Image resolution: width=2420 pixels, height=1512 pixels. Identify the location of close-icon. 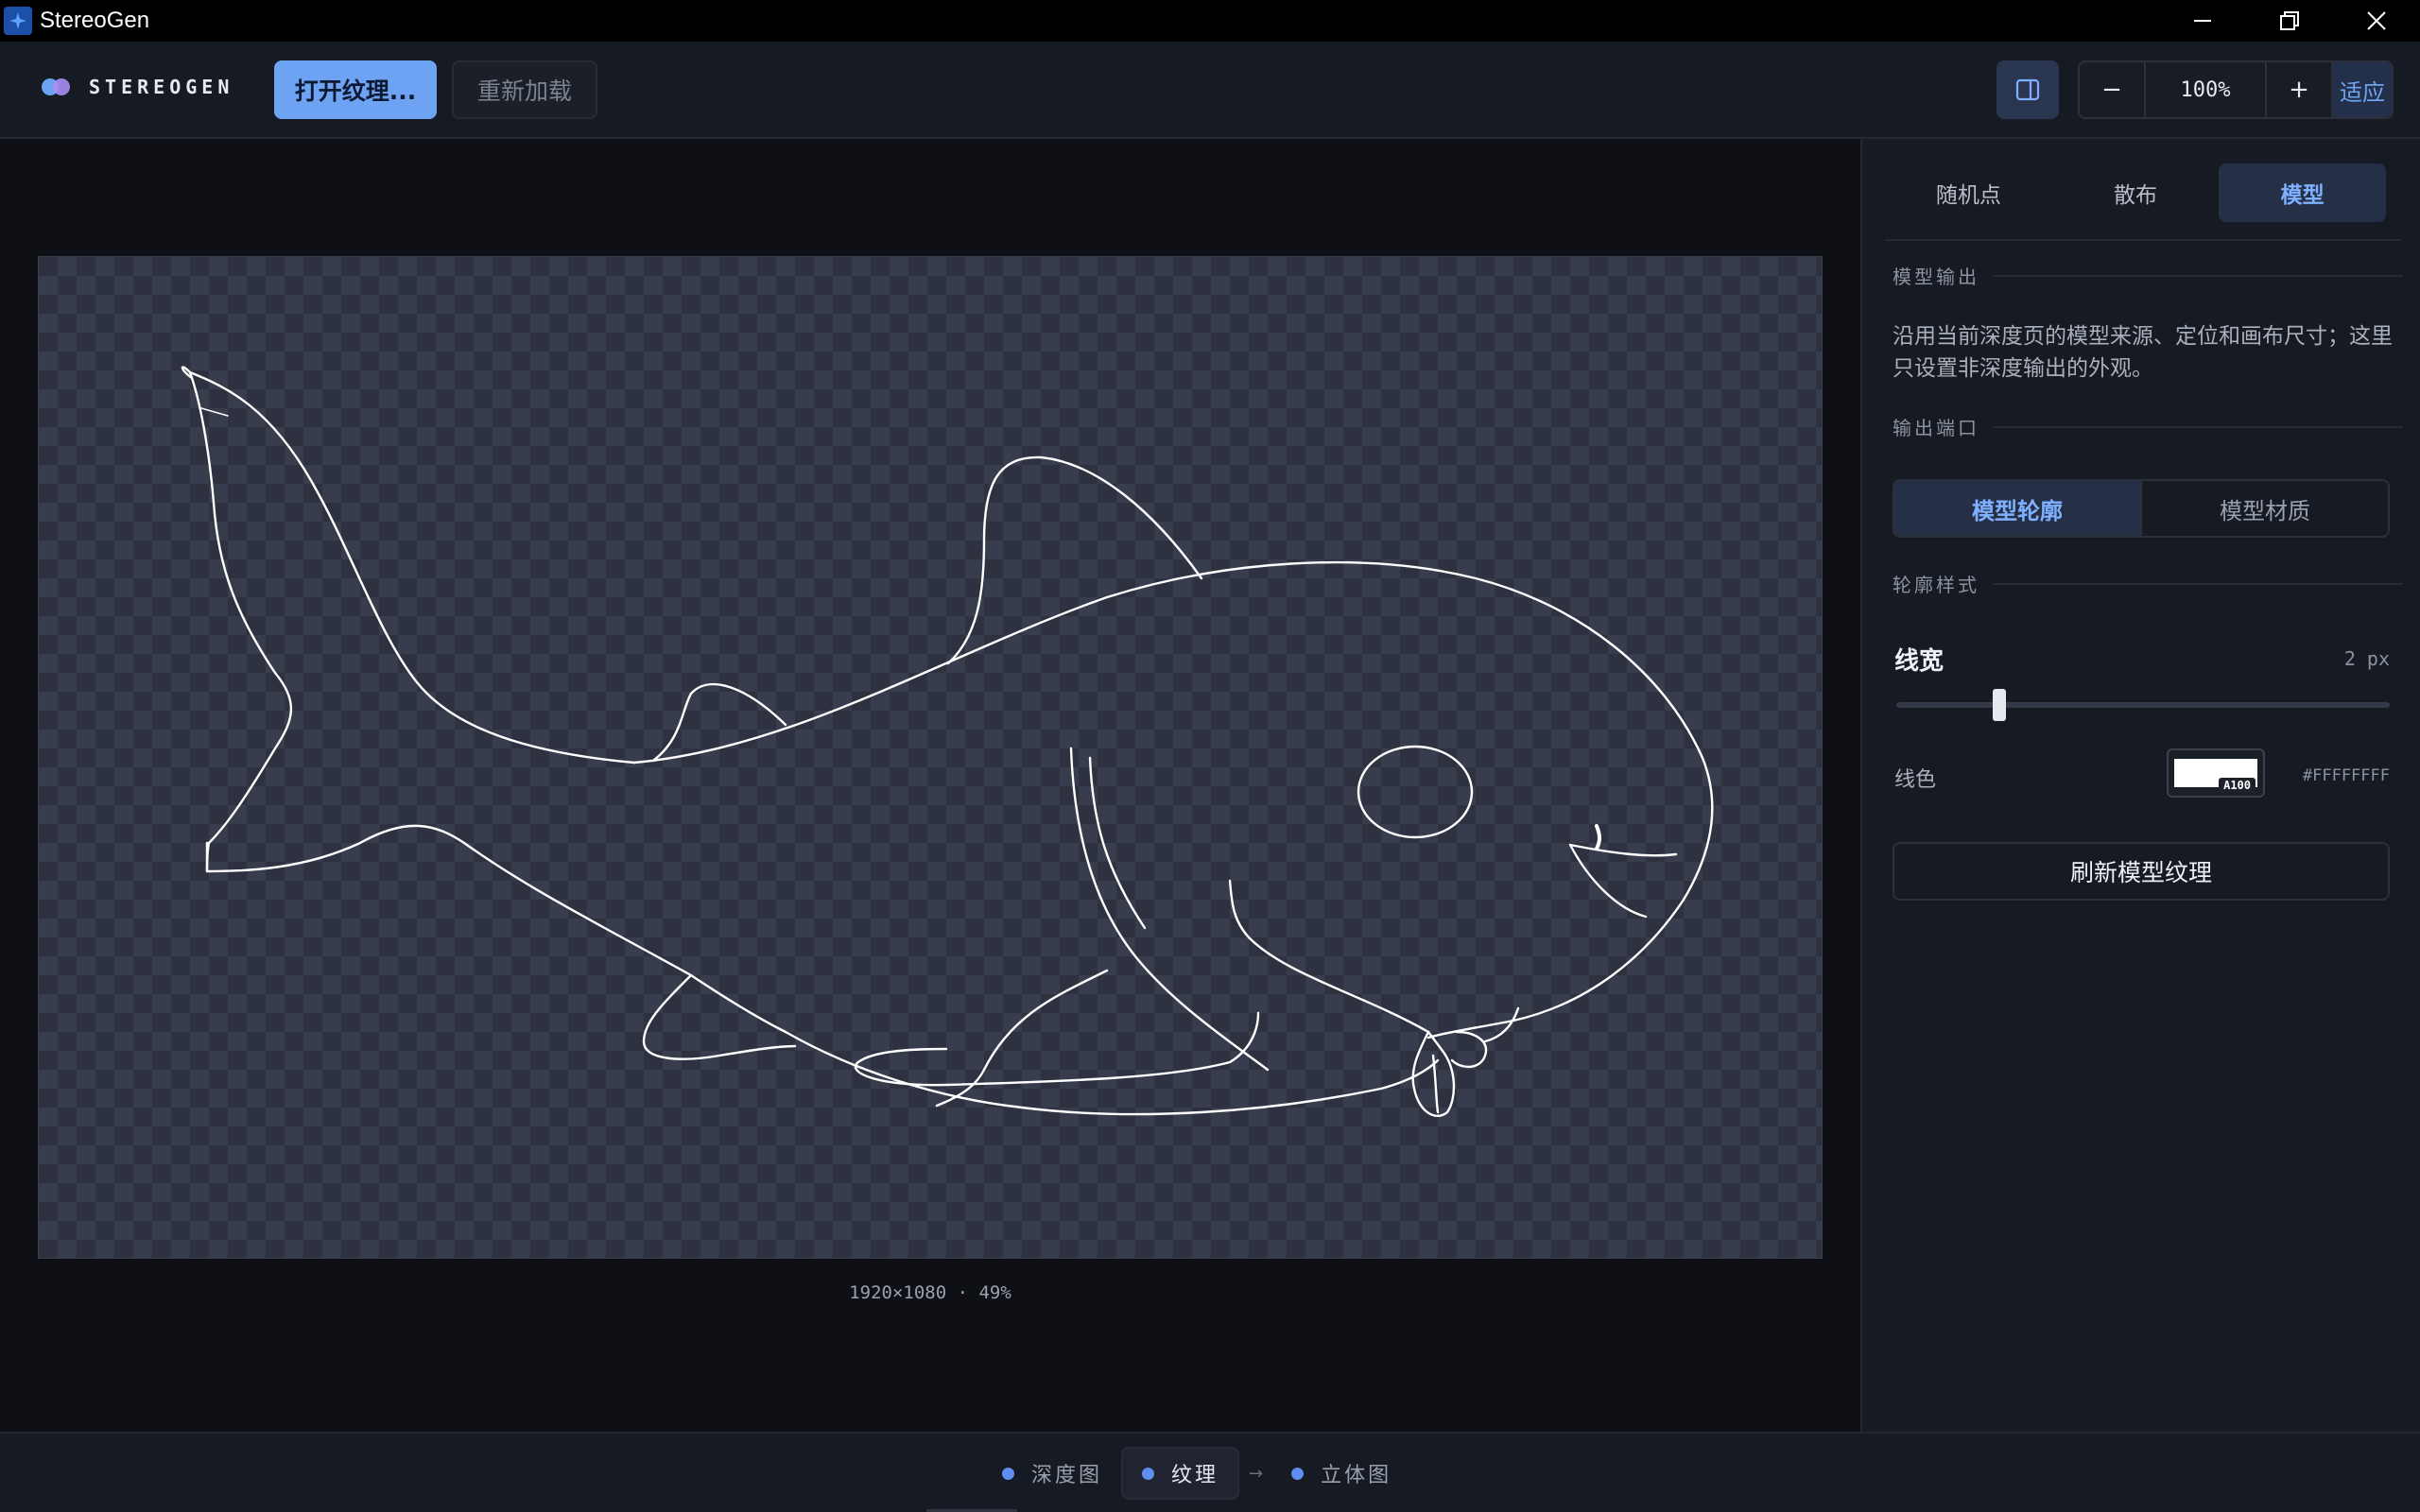
(2376, 20).